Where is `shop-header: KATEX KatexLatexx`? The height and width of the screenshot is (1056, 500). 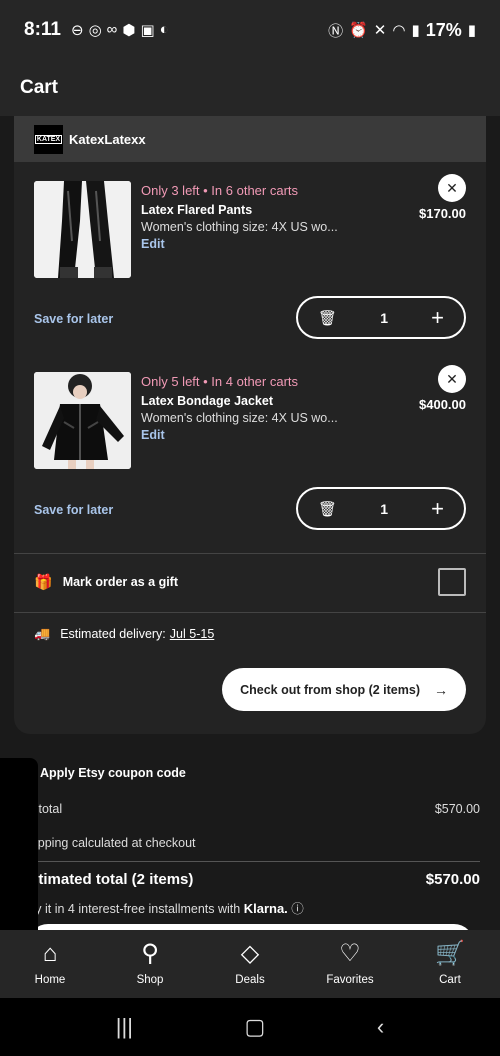
shop-header: KATEX KatexLatexx is located at coordinates (250, 139).